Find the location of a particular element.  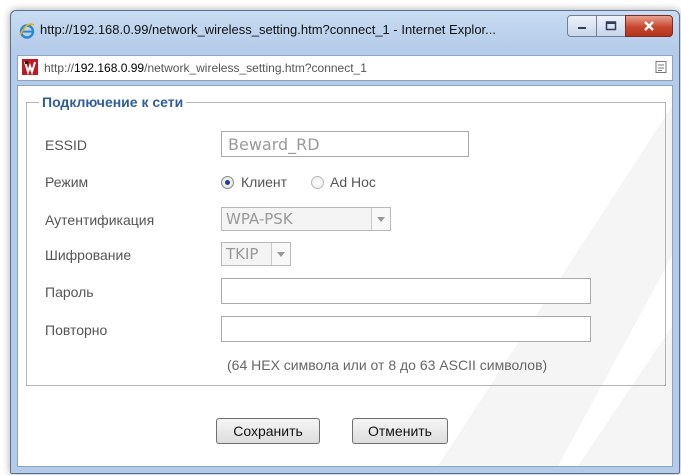

maximize-icon is located at coordinates (611, 26).